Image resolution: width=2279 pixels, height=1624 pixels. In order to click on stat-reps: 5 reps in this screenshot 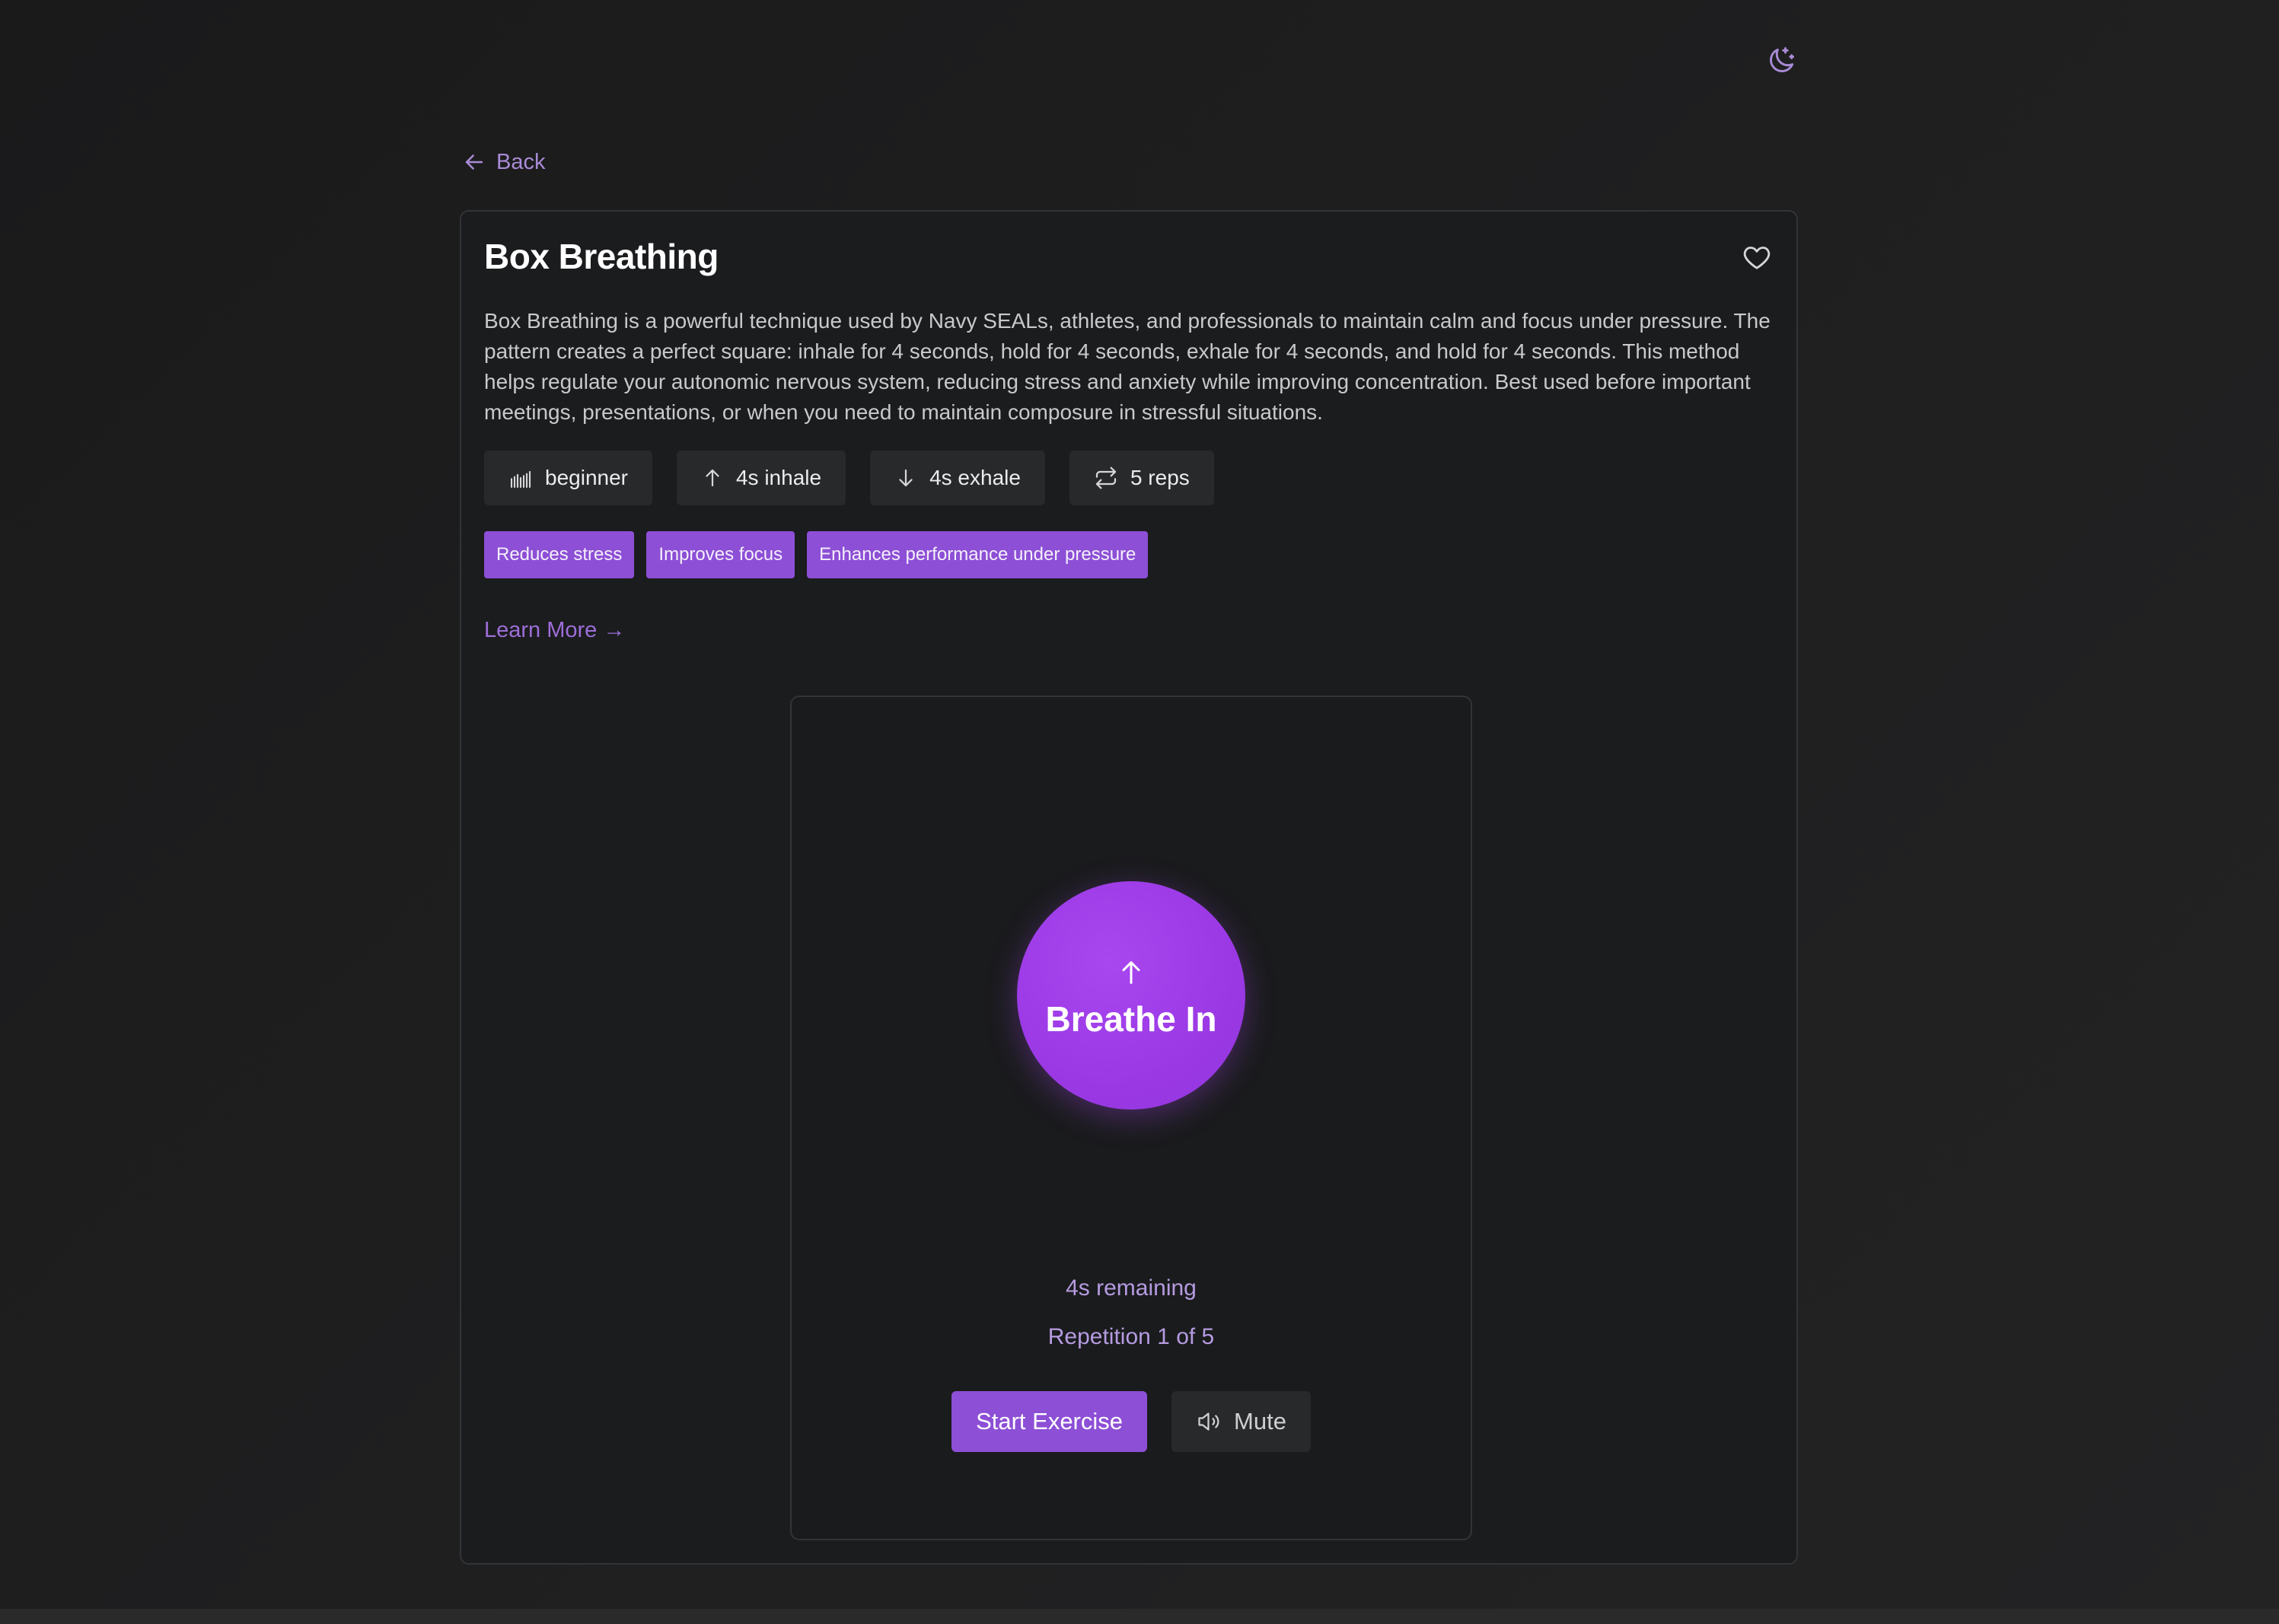, I will do `click(1141, 478)`.